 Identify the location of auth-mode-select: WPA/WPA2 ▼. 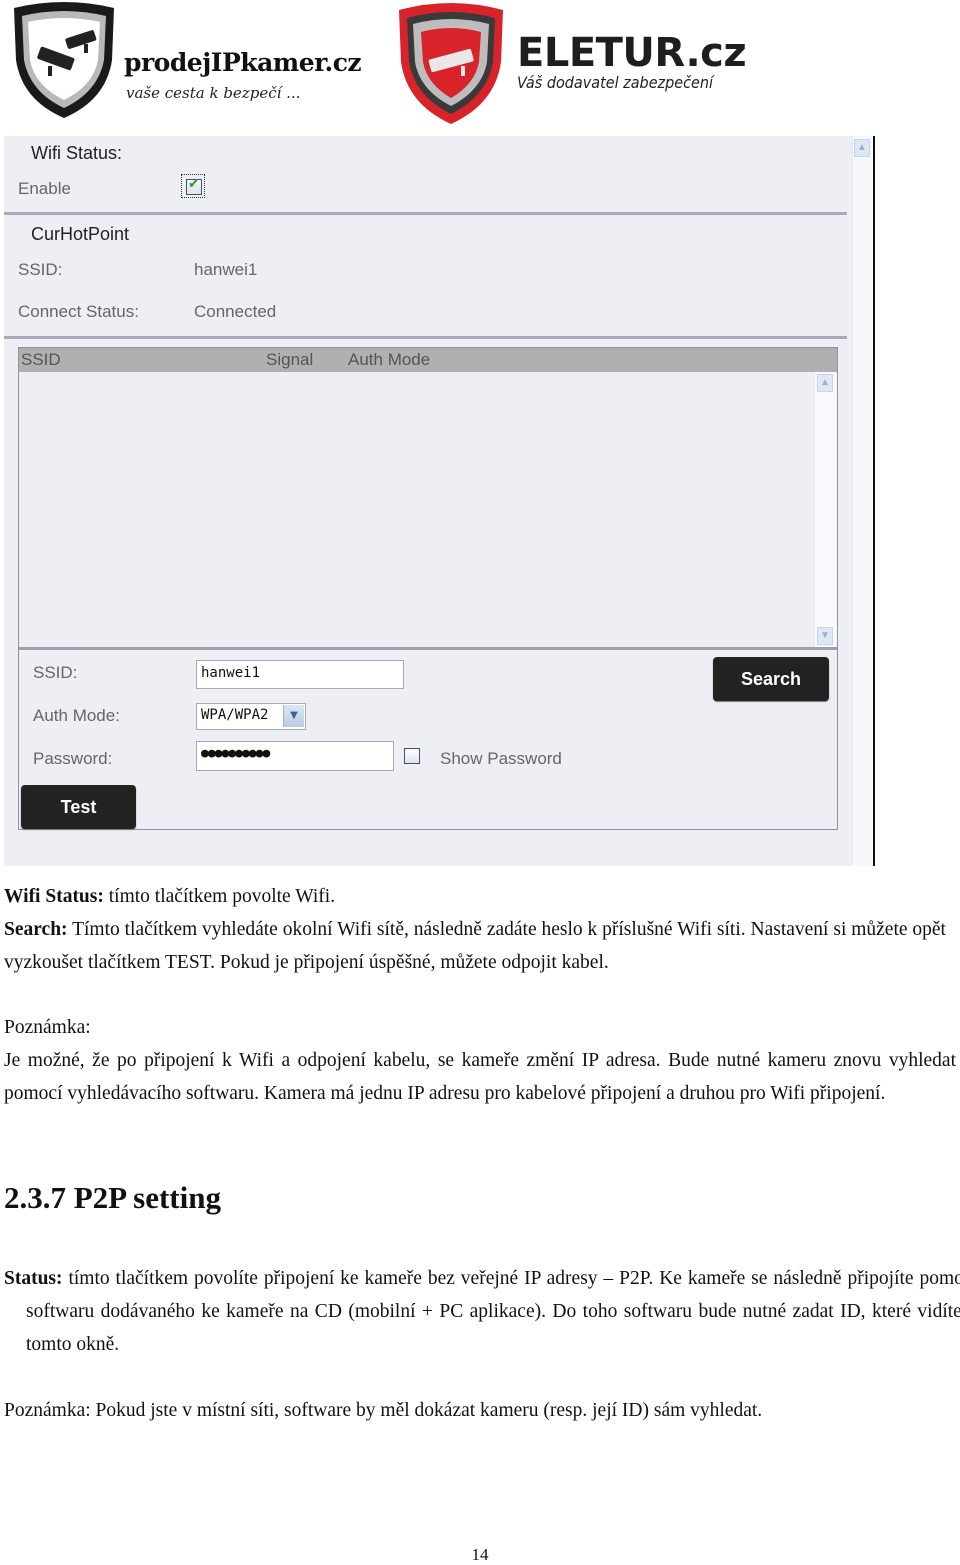
(251, 716).